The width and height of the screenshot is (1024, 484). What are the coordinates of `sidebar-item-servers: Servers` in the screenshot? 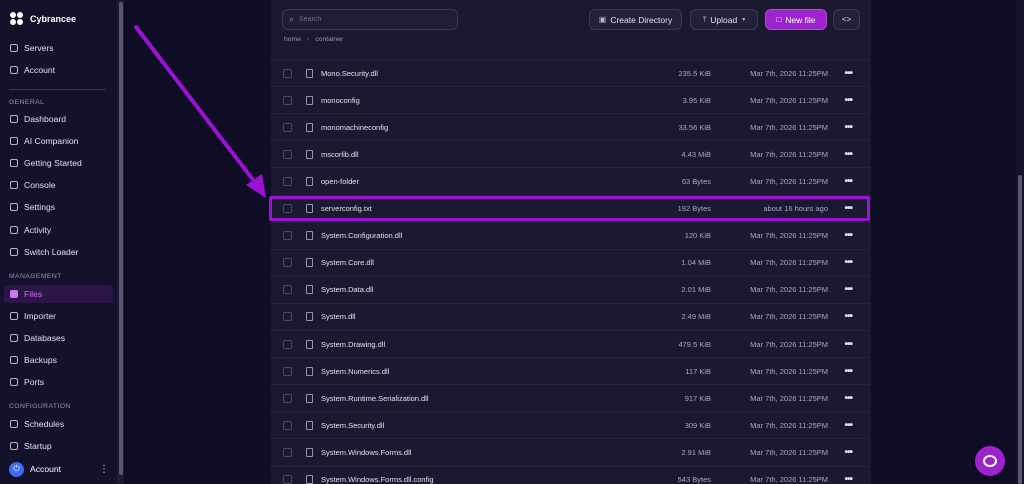 It's located at (58, 48).